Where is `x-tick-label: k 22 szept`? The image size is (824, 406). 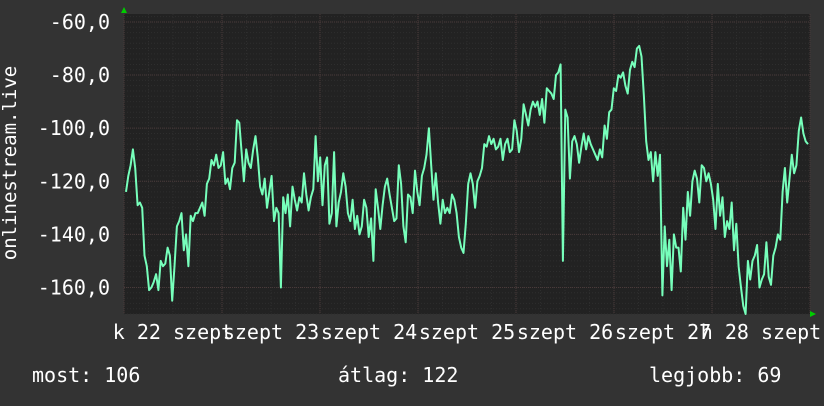
x-tick-label: k 22 szept is located at coordinates (173, 332).